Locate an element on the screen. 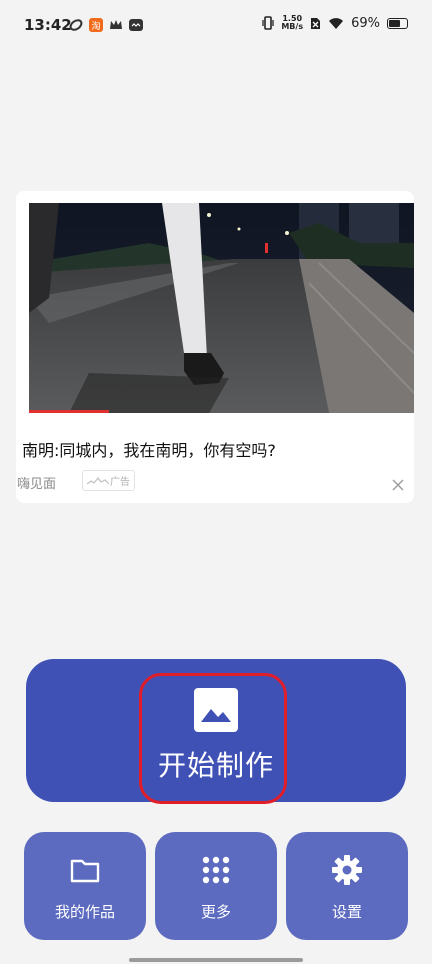 The width and height of the screenshot is (432, 964). settings-button: 设置 is located at coordinates (347, 886).